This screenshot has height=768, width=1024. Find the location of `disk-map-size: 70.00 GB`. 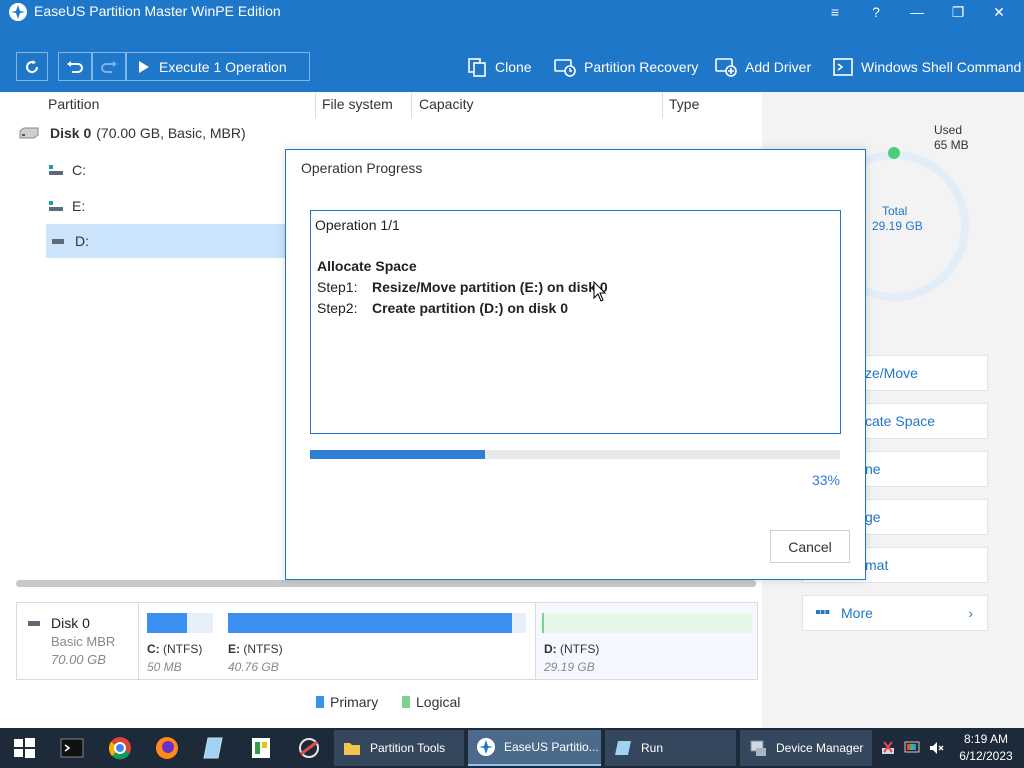

disk-map-size: 70.00 GB is located at coordinates (78, 659).